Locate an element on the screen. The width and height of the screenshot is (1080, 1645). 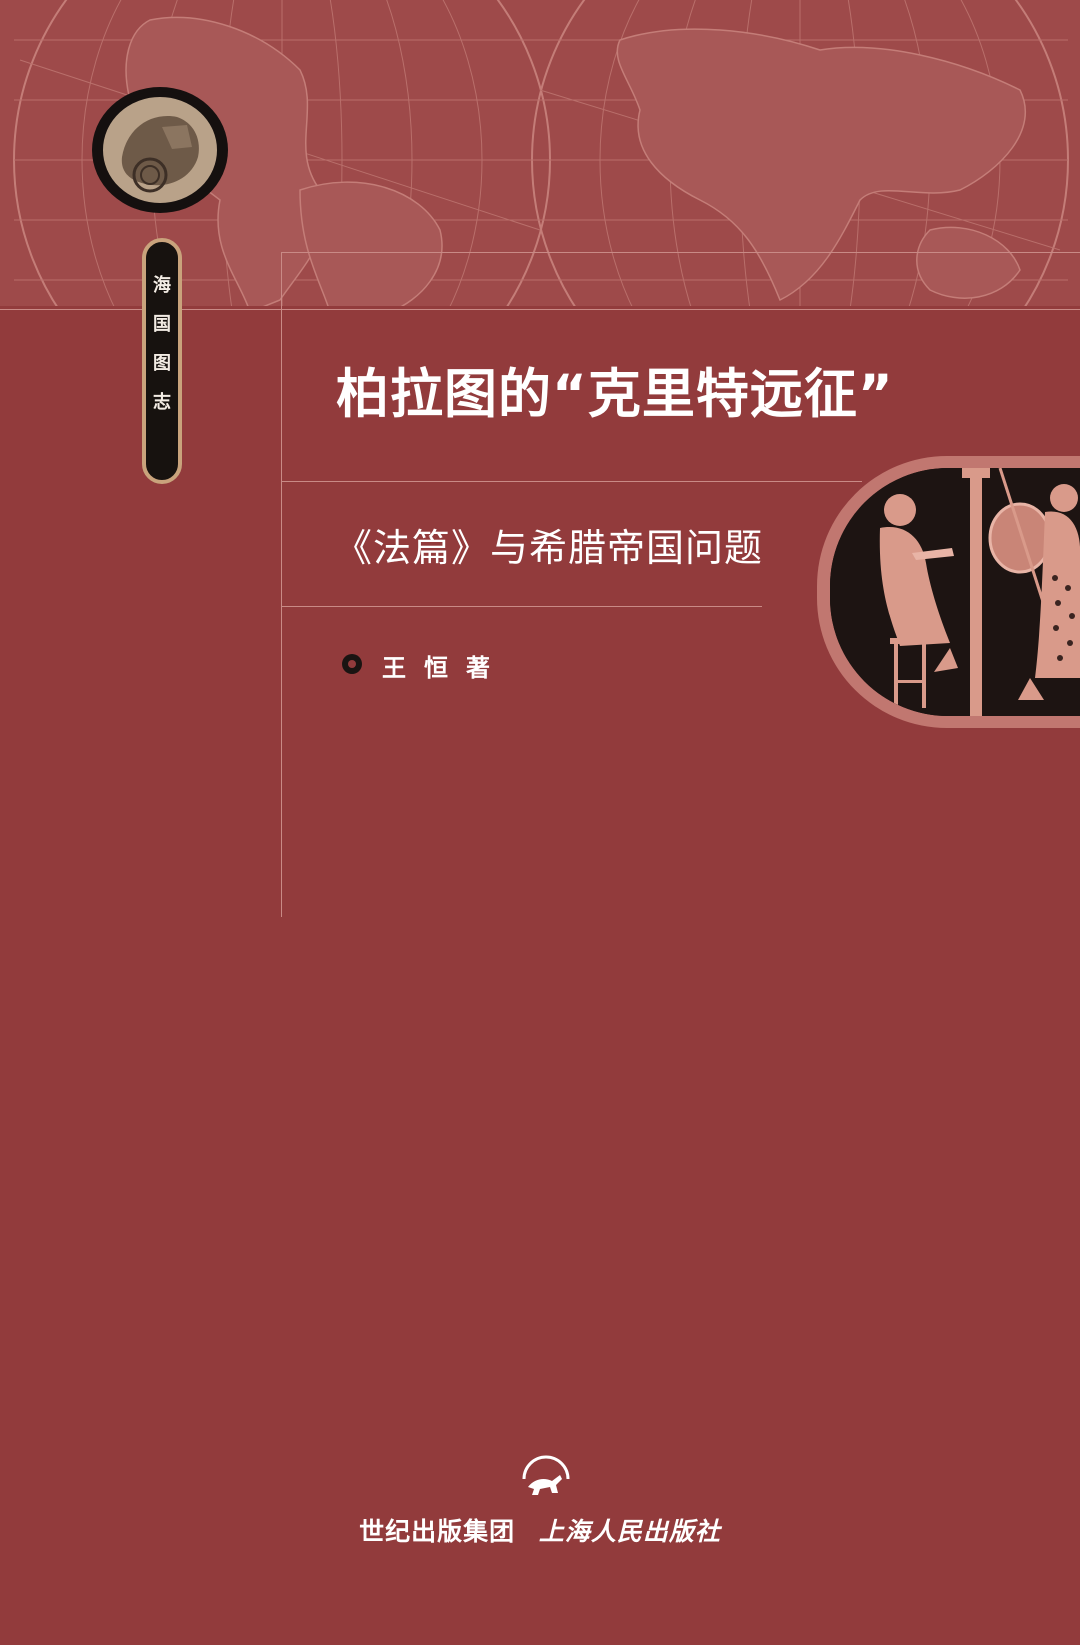
publisher-logo-icon is located at coordinates (546, 1477).